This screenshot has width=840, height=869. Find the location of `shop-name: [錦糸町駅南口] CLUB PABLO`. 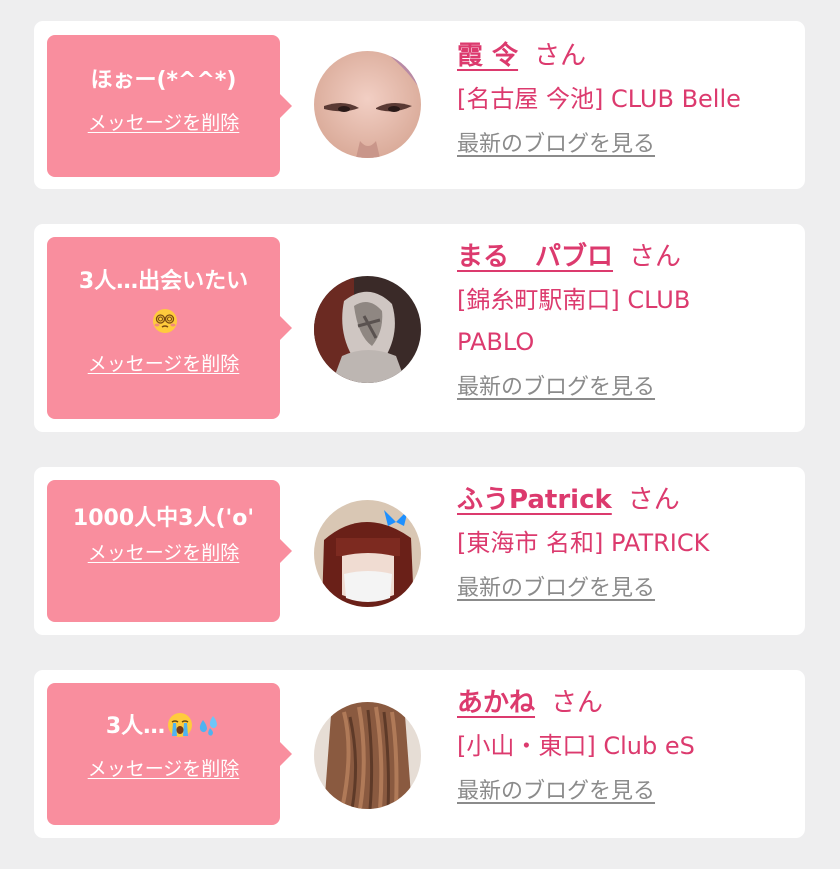

shop-name: [錦糸町駅南口] CLUB PABLO is located at coordinates (574, 321).